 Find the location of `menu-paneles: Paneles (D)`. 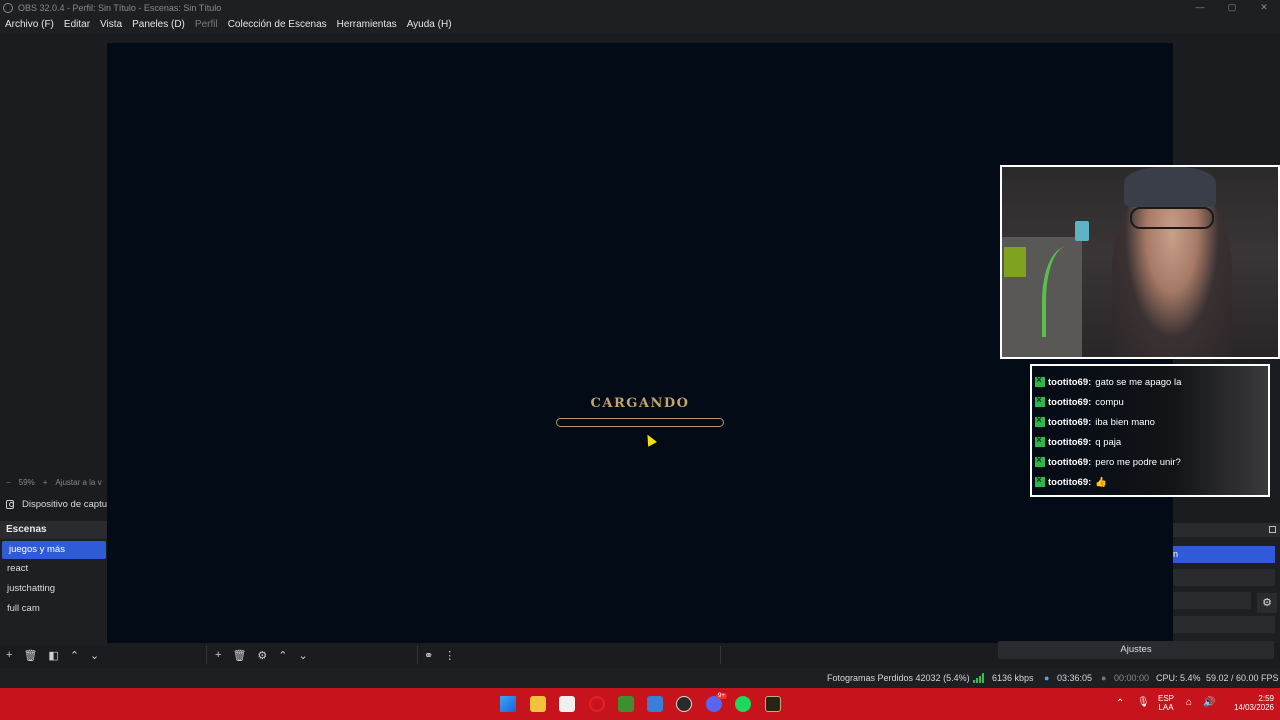

menu-paneles: Paneles (D) is located at coordinates (158, 24).